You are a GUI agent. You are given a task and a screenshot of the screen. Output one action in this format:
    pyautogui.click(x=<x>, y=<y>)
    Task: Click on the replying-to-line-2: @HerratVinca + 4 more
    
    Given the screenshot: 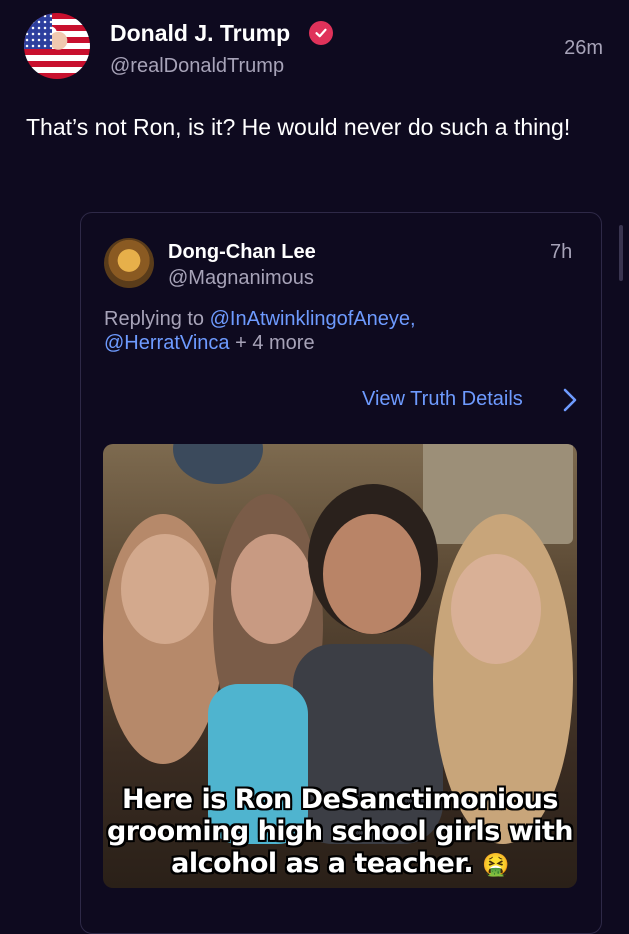 What is the action you would take?
    pyautogui.click(x=209, y=343)
    